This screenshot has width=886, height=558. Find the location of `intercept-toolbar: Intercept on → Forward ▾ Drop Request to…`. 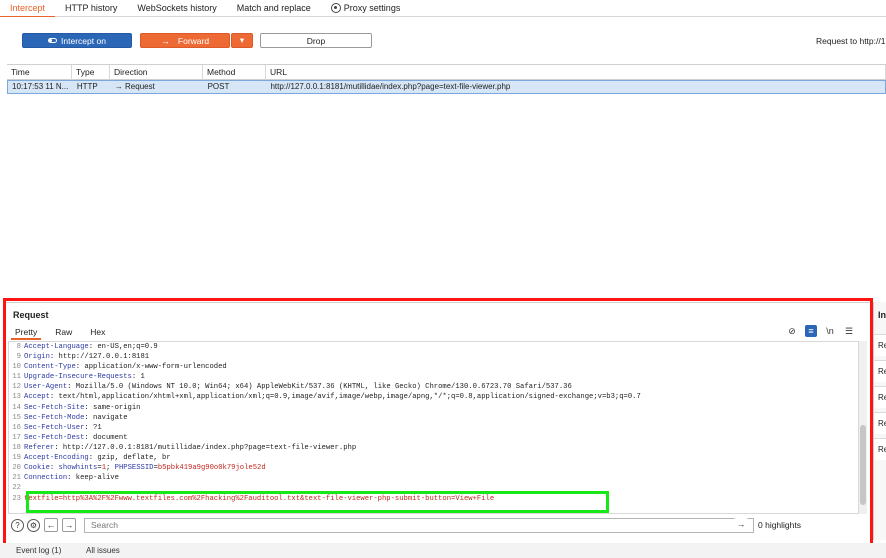

intercept-toolbar: Intercept on → Forward ▾ Drop Request to… is located at coordinates (443, 39).